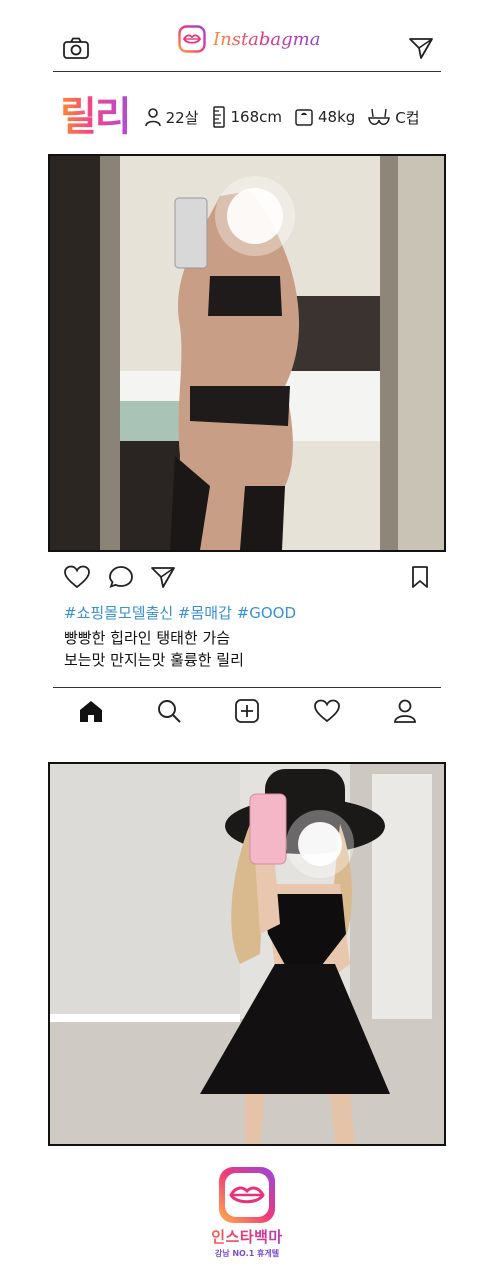 This screenshot has height=1280, width=494. I want to click on home-icon, so click(91, 711).